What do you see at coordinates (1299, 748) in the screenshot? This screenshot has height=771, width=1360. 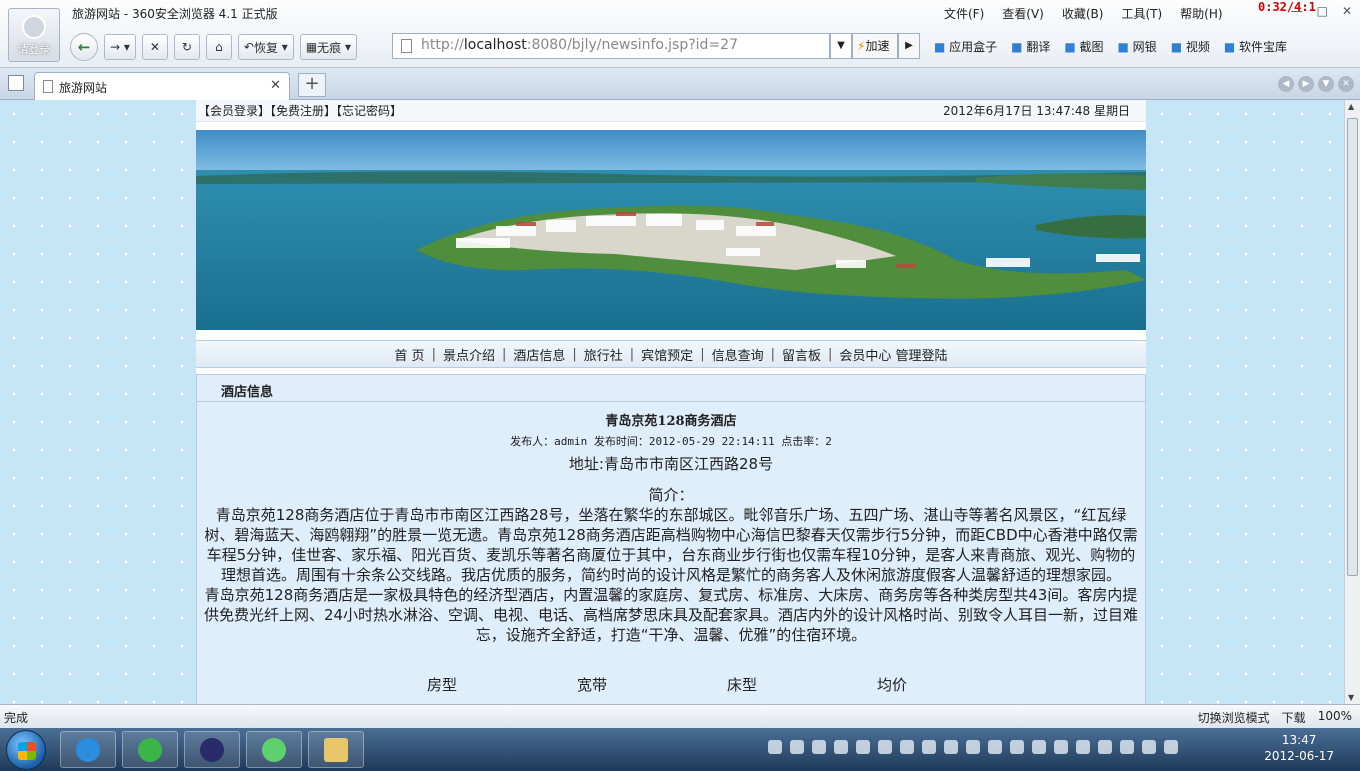 I see `taskbar-clock: 13:47 2012-06-17` at bounding box center [1299, 748].